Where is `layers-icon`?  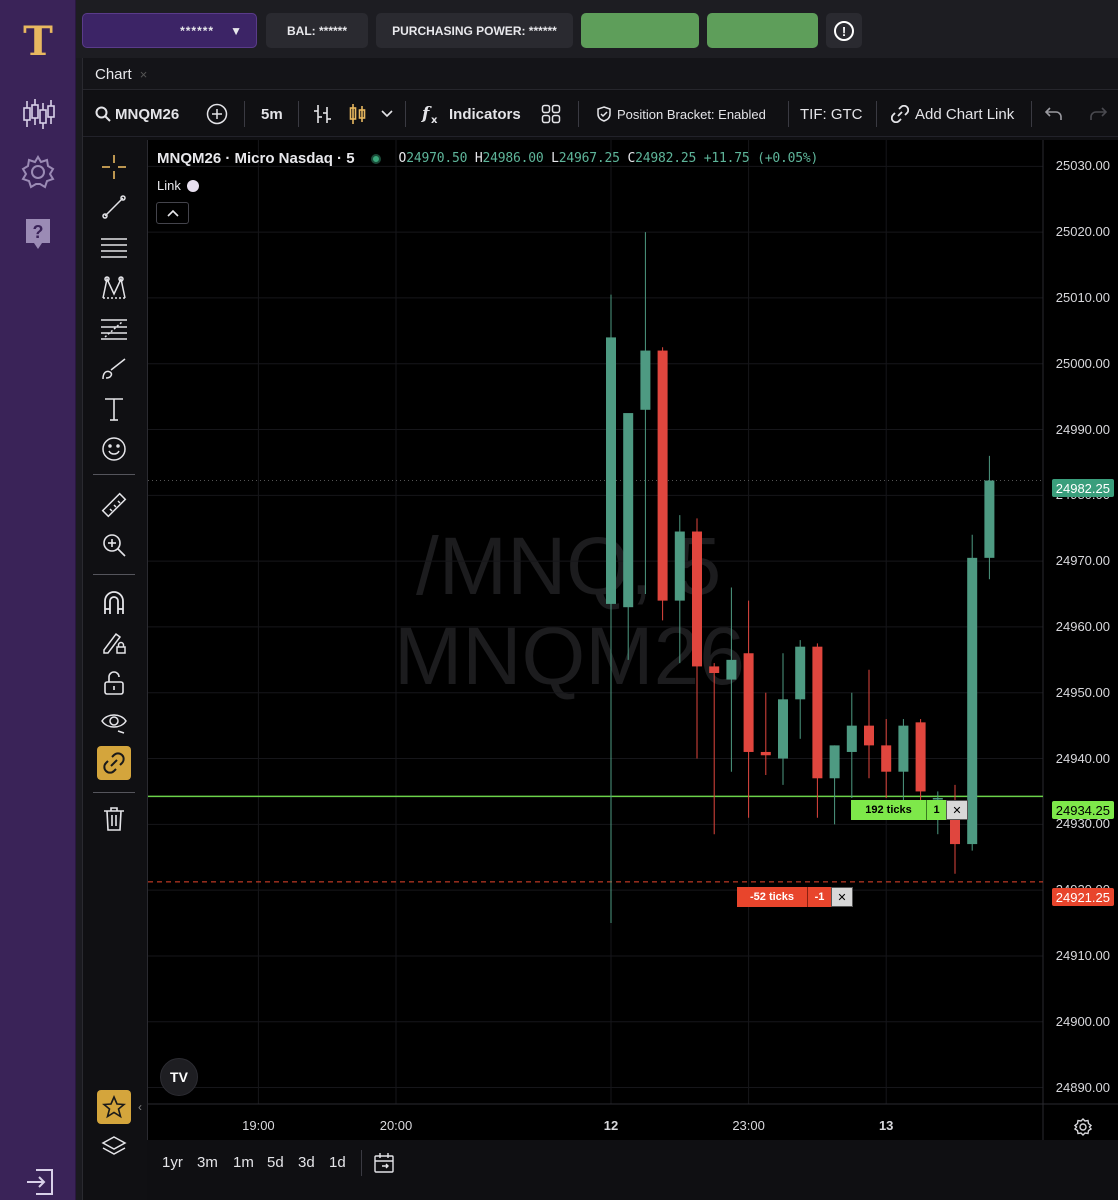 layers-icon is located at coordinates (114, 1147).